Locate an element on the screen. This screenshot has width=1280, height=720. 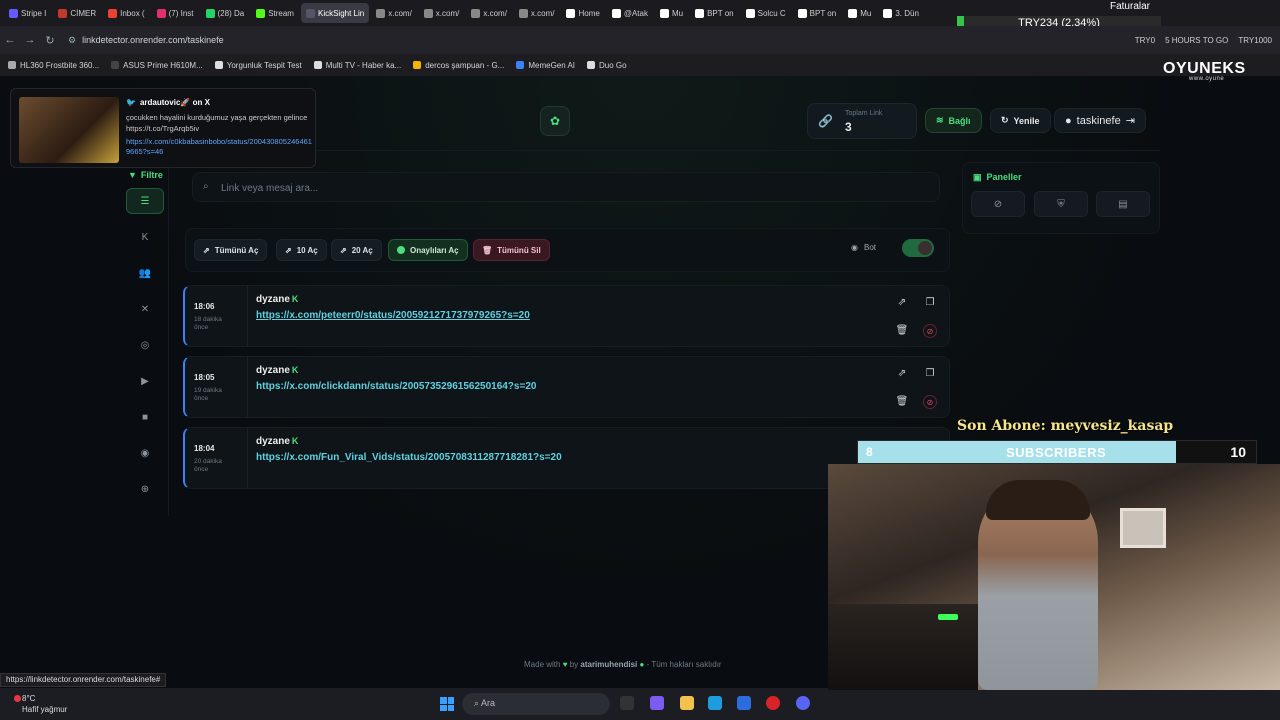
extension-label: 5 HOURS TO GO is located at coordinates (1196, 40).